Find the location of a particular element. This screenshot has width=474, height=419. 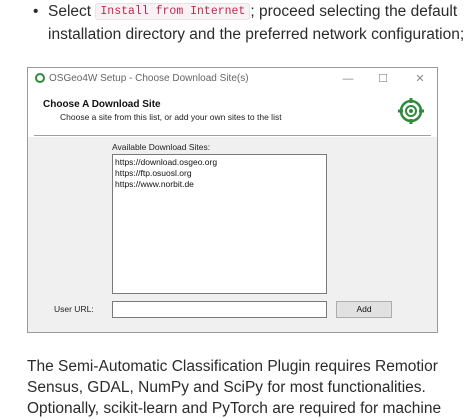

add-button: Add is located at coordinates (364, 309).